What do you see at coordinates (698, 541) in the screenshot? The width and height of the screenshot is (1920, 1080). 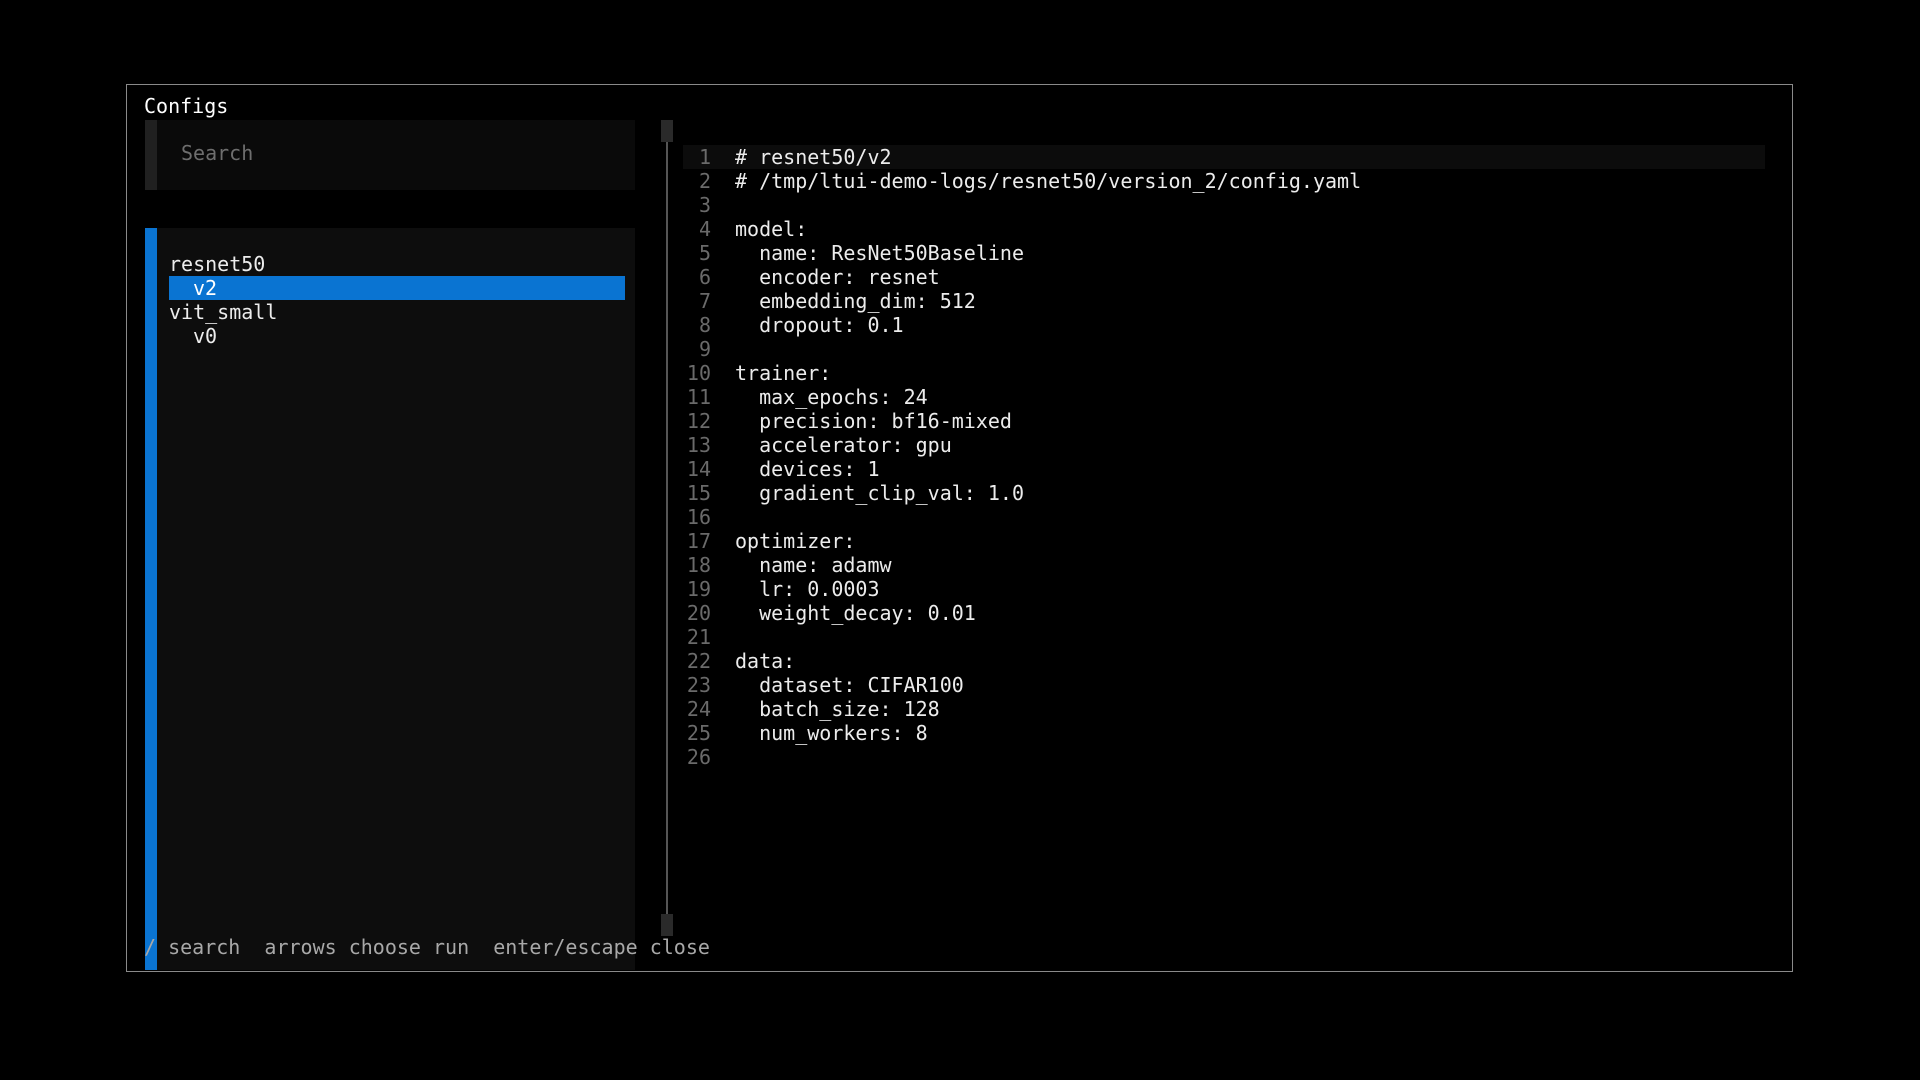 I see `line-number: 17` at bounding box center [698, 541].